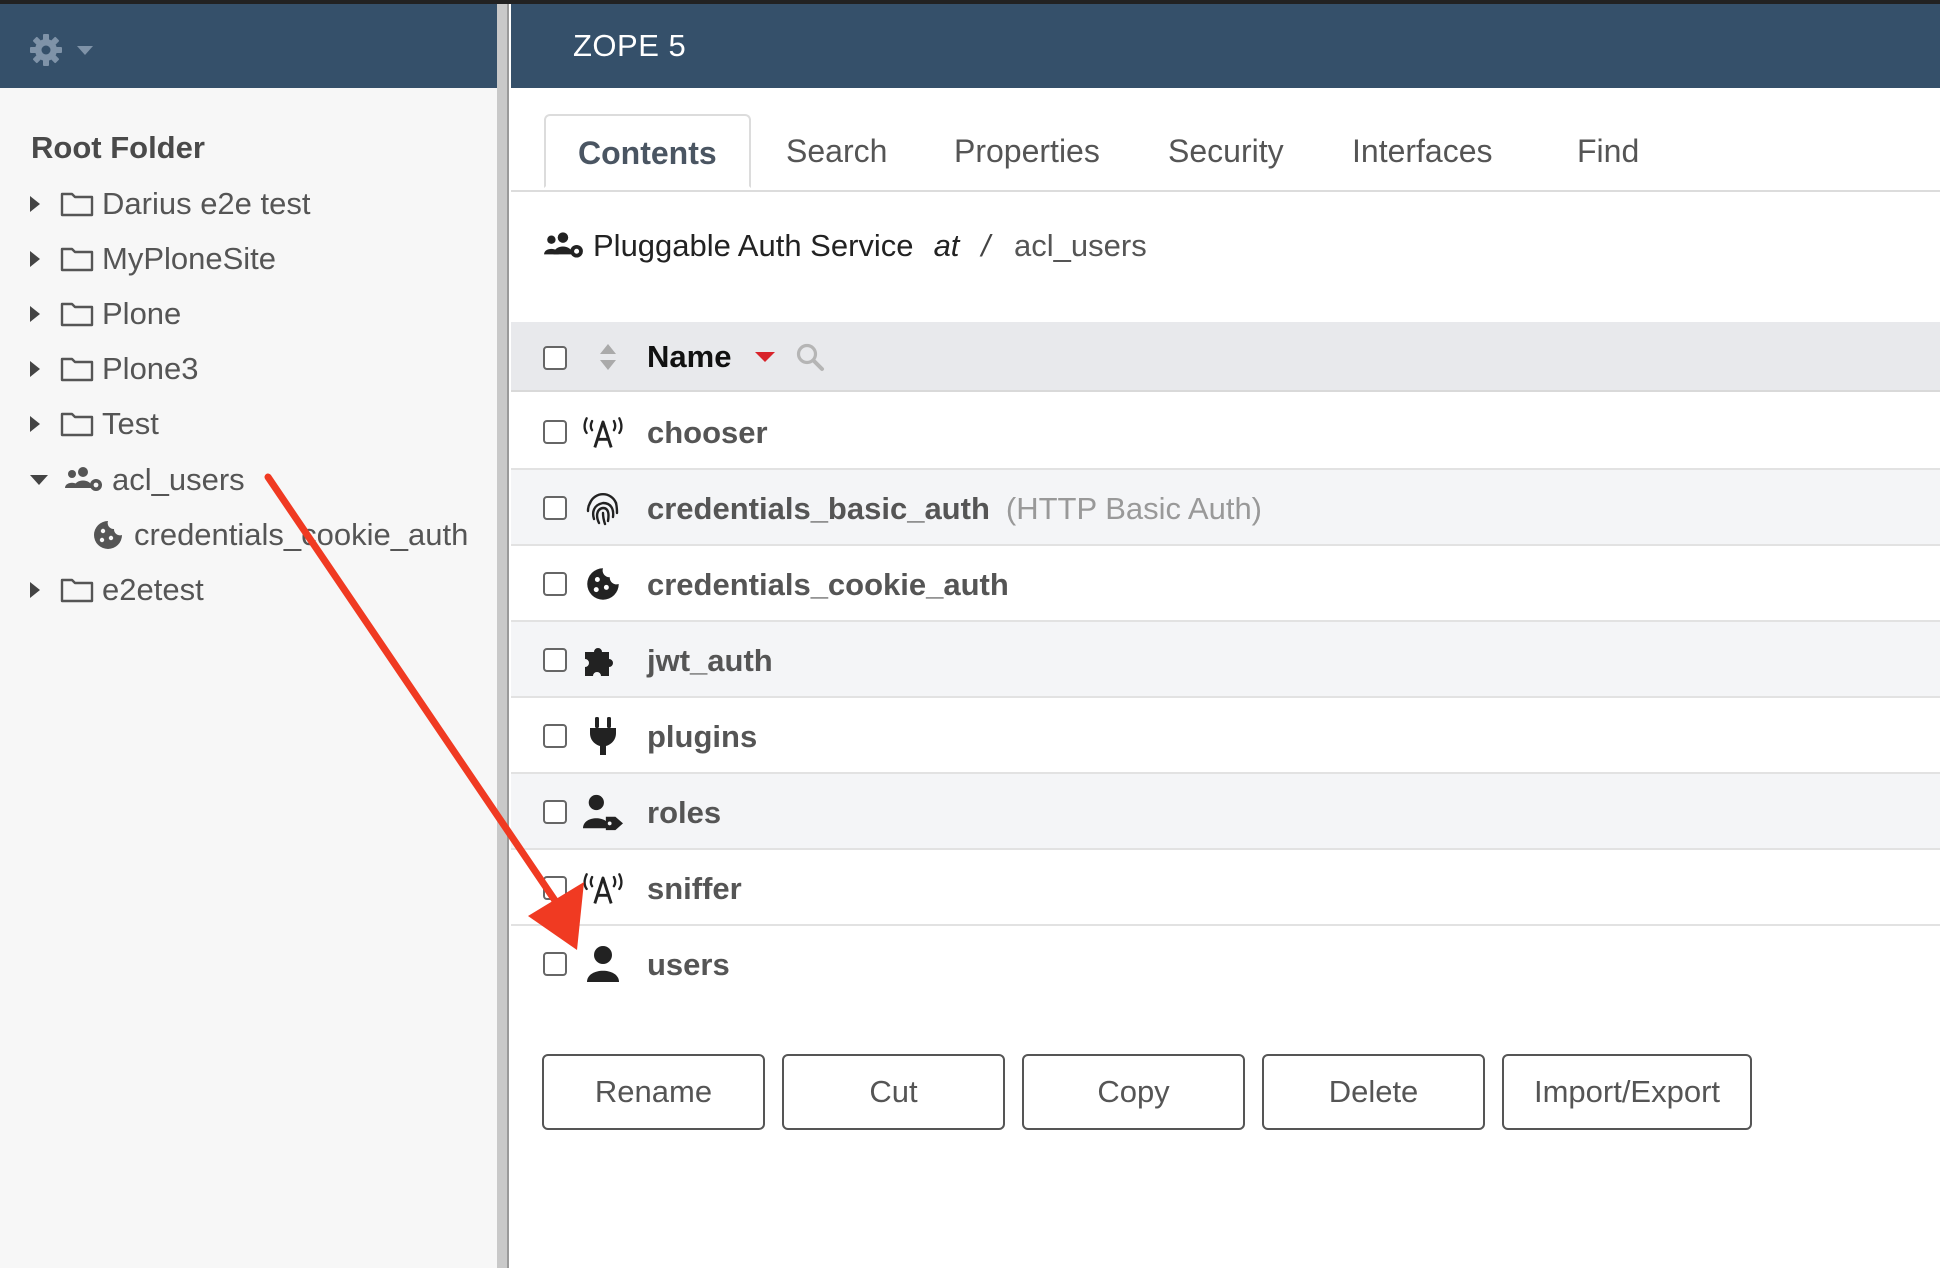 The width and height of the screenshot is (1940, 1268). I want to click on row-name-text: credentials_basic_auth, so click(818, 508).